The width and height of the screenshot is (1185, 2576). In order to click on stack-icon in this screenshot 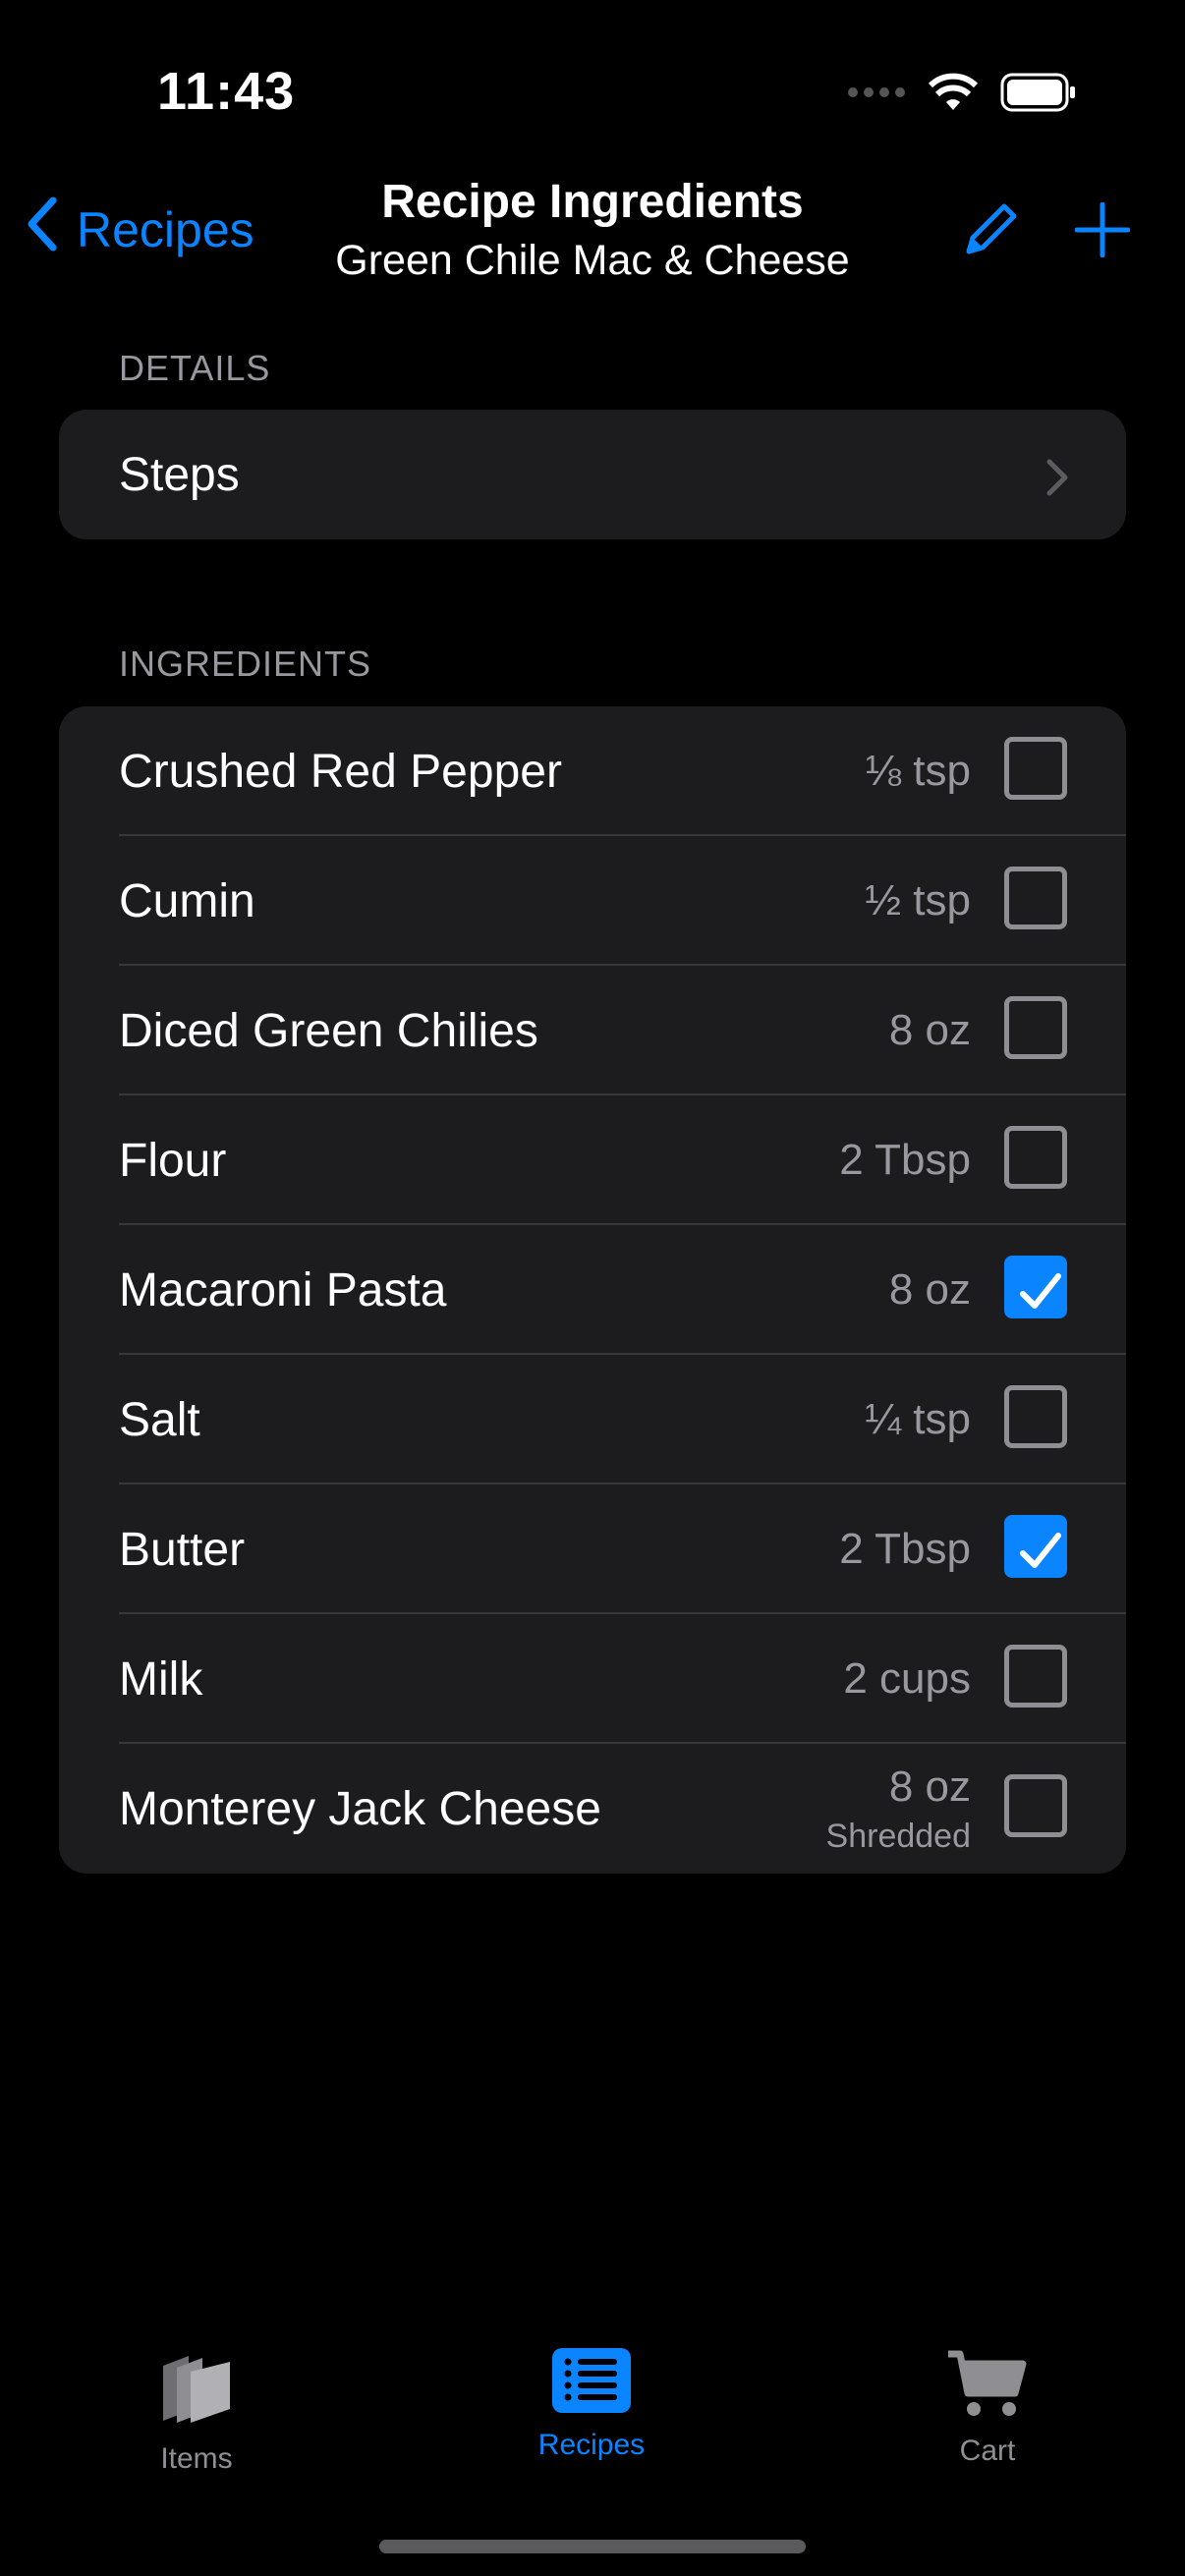, I will do `click(197, 2395)`.